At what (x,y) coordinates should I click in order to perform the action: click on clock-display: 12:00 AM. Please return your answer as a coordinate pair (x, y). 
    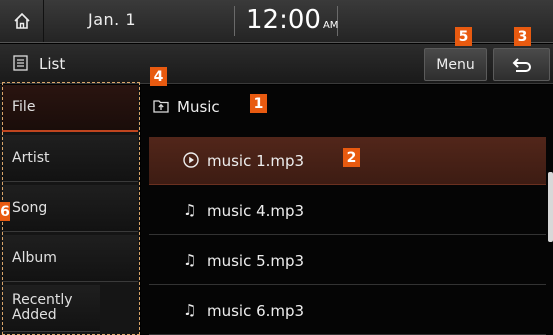
    Looking at the image, I should click on (292, 20).